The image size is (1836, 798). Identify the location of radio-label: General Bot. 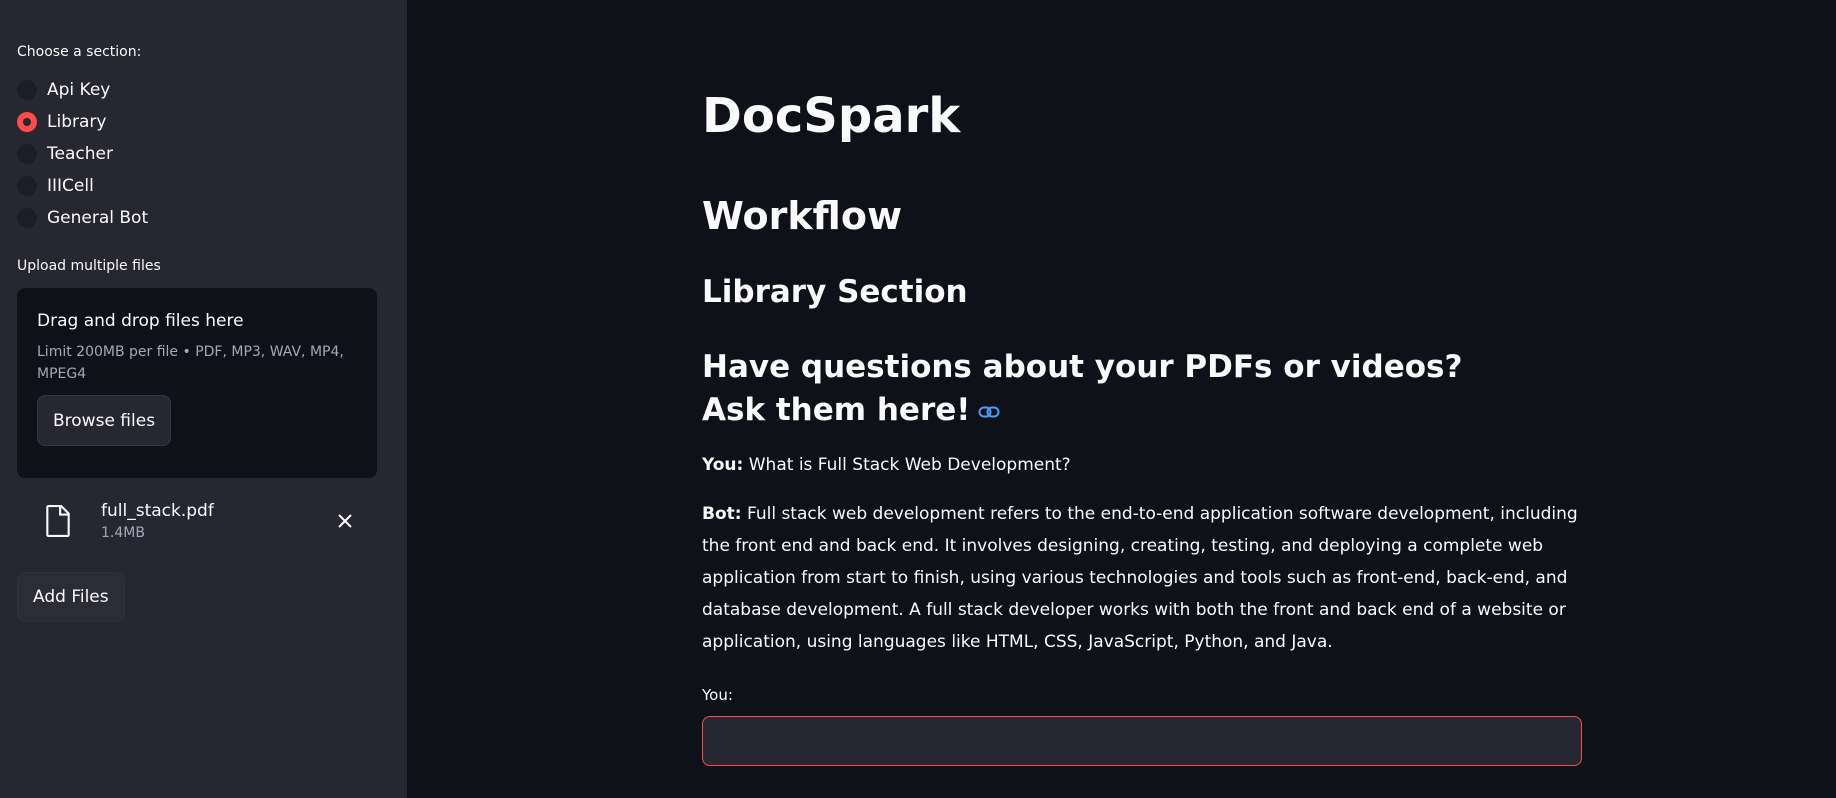
(98, 218).